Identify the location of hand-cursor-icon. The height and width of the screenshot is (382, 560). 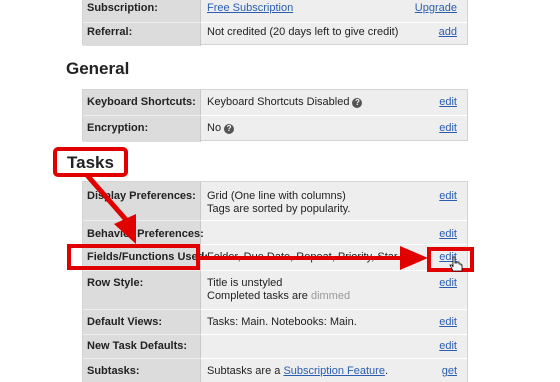
(456, 264).